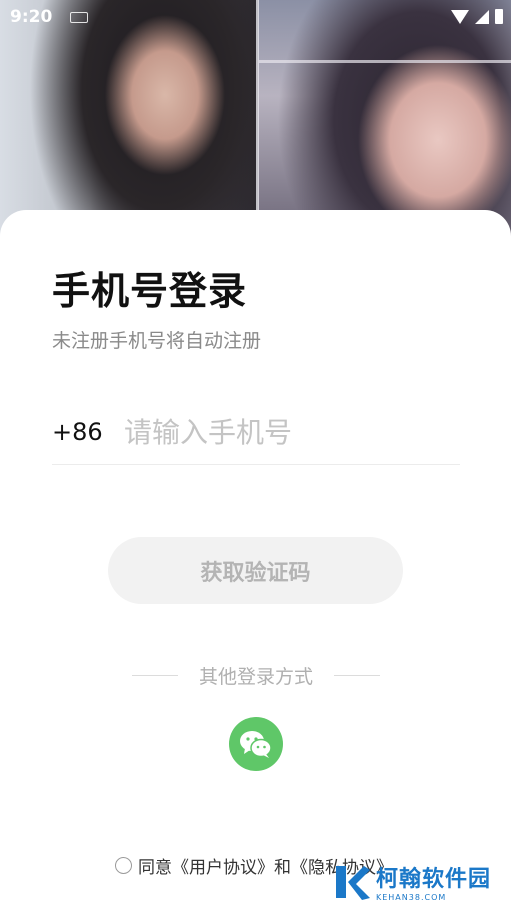 The image size is (511, 910). Describe the element at coordinates (460, 16) in the screenshot. I see `wifi-icon` at that location.